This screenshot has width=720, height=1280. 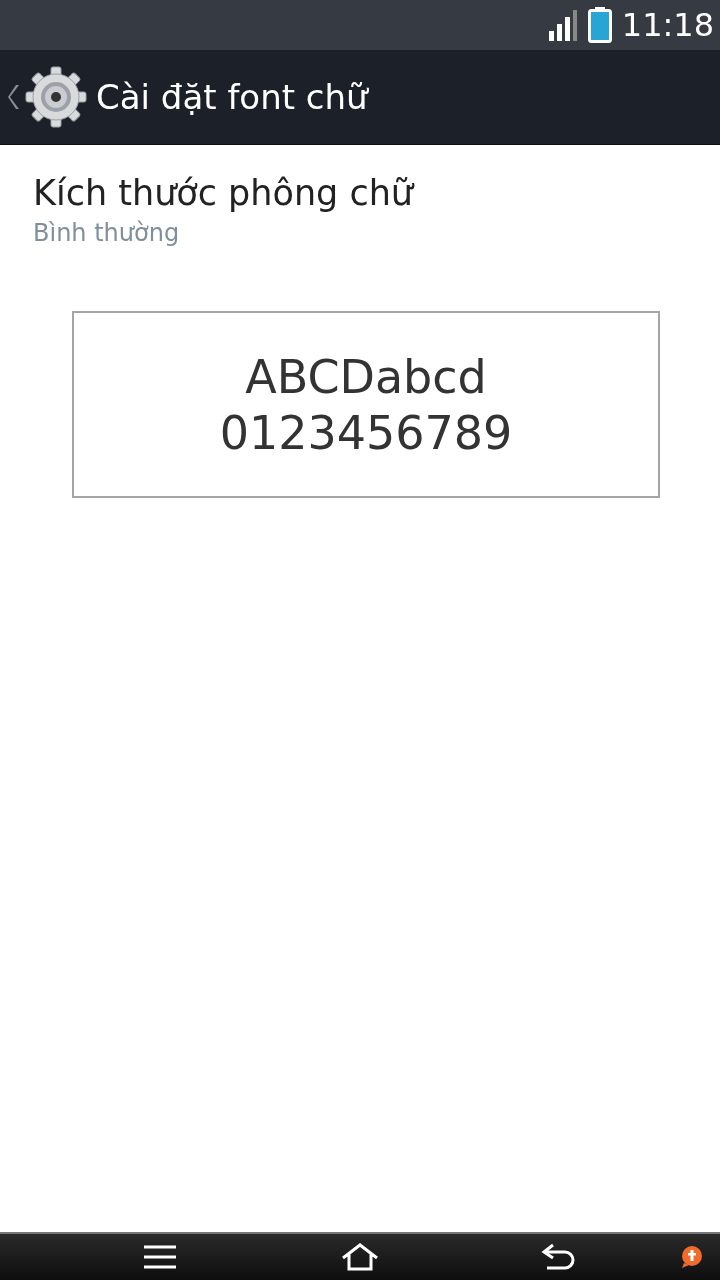 What do you see at coordinates (232, 97) in the screenshot?
I see `screen-title: Cài đặt font chữ` at bounding box center [232, 97].